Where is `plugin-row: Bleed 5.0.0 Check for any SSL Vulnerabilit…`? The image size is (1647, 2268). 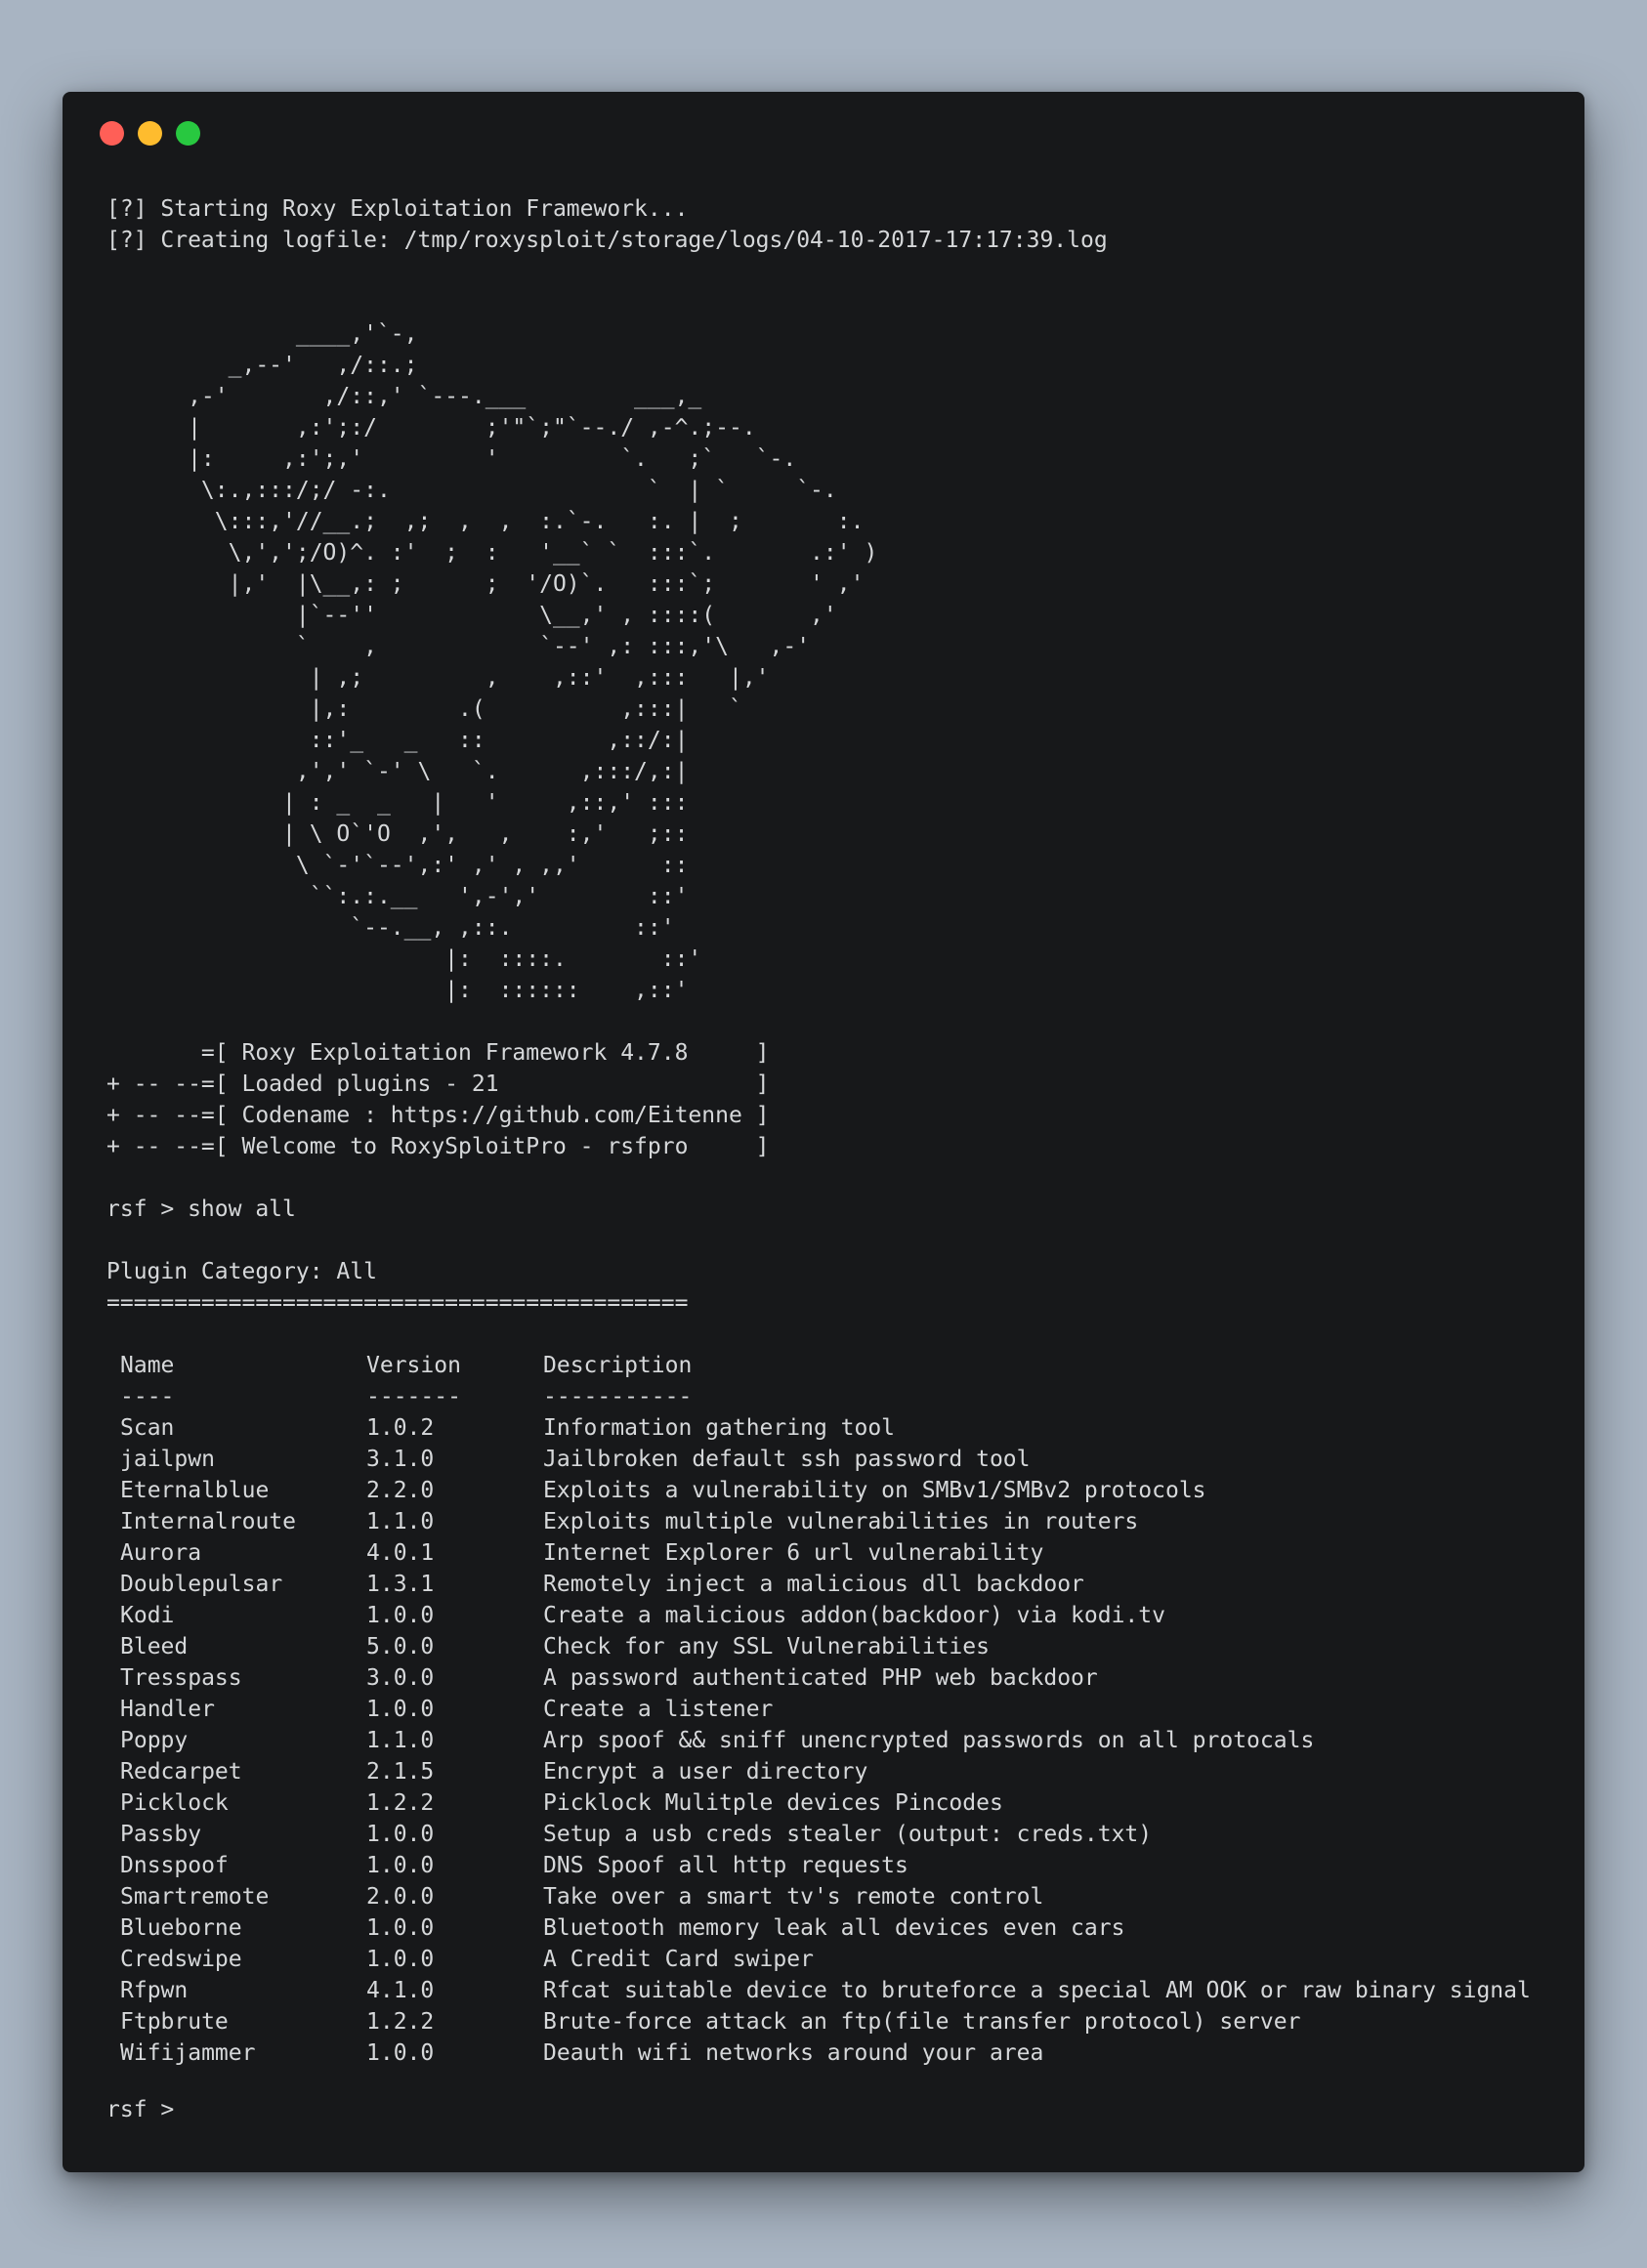
plugin-row: Bleed 5.0.0 Check for any SSL Vulnerabilit… is located at coordinates (835, 1646).